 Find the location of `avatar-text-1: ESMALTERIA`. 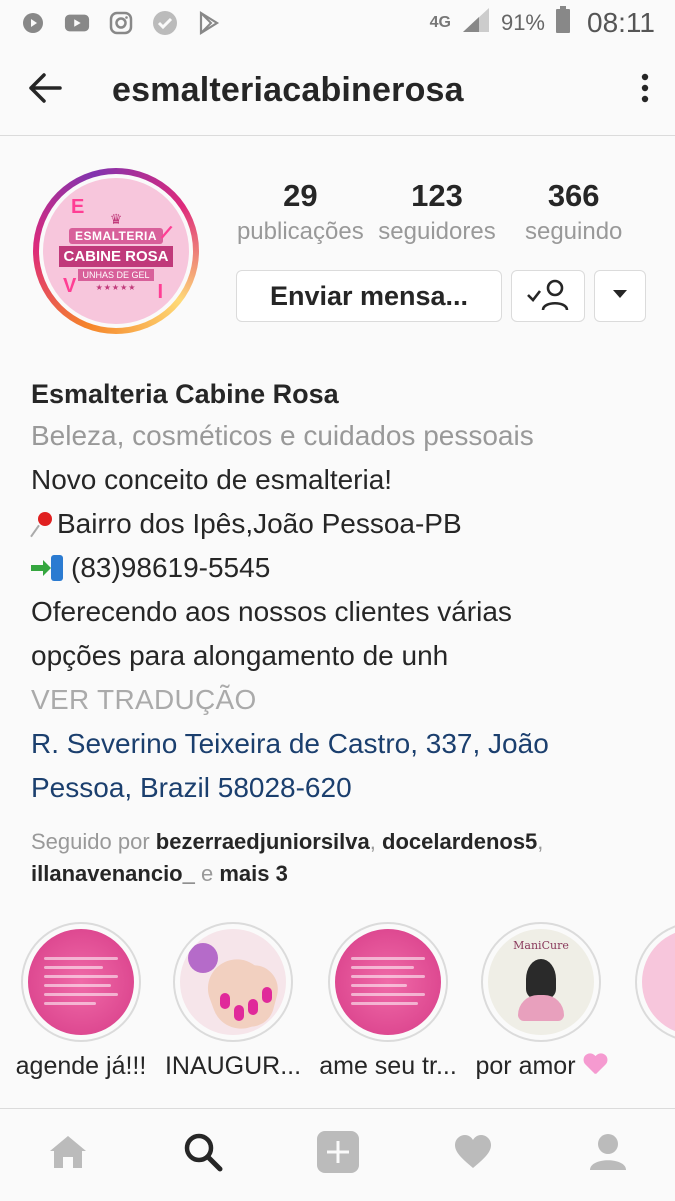

avatar-text-1: ESMALTERIA is located at coordinates (116, 235).